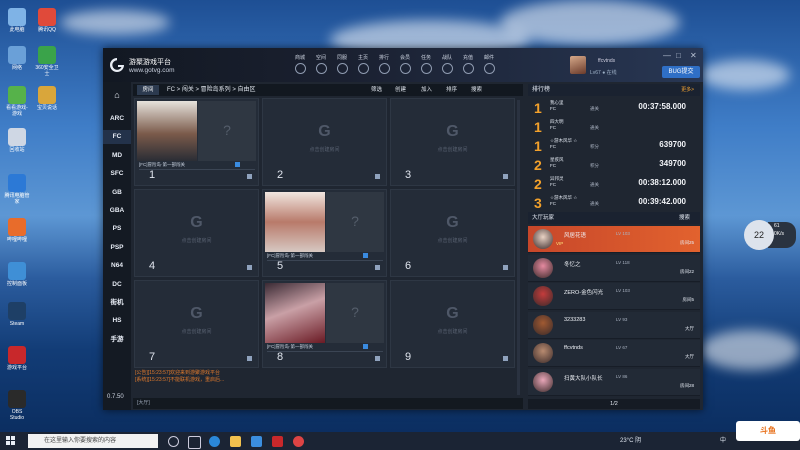  I want to click on room-cell: ? [FC]冒险岛·第一部闯关 8, so click(324, 324).